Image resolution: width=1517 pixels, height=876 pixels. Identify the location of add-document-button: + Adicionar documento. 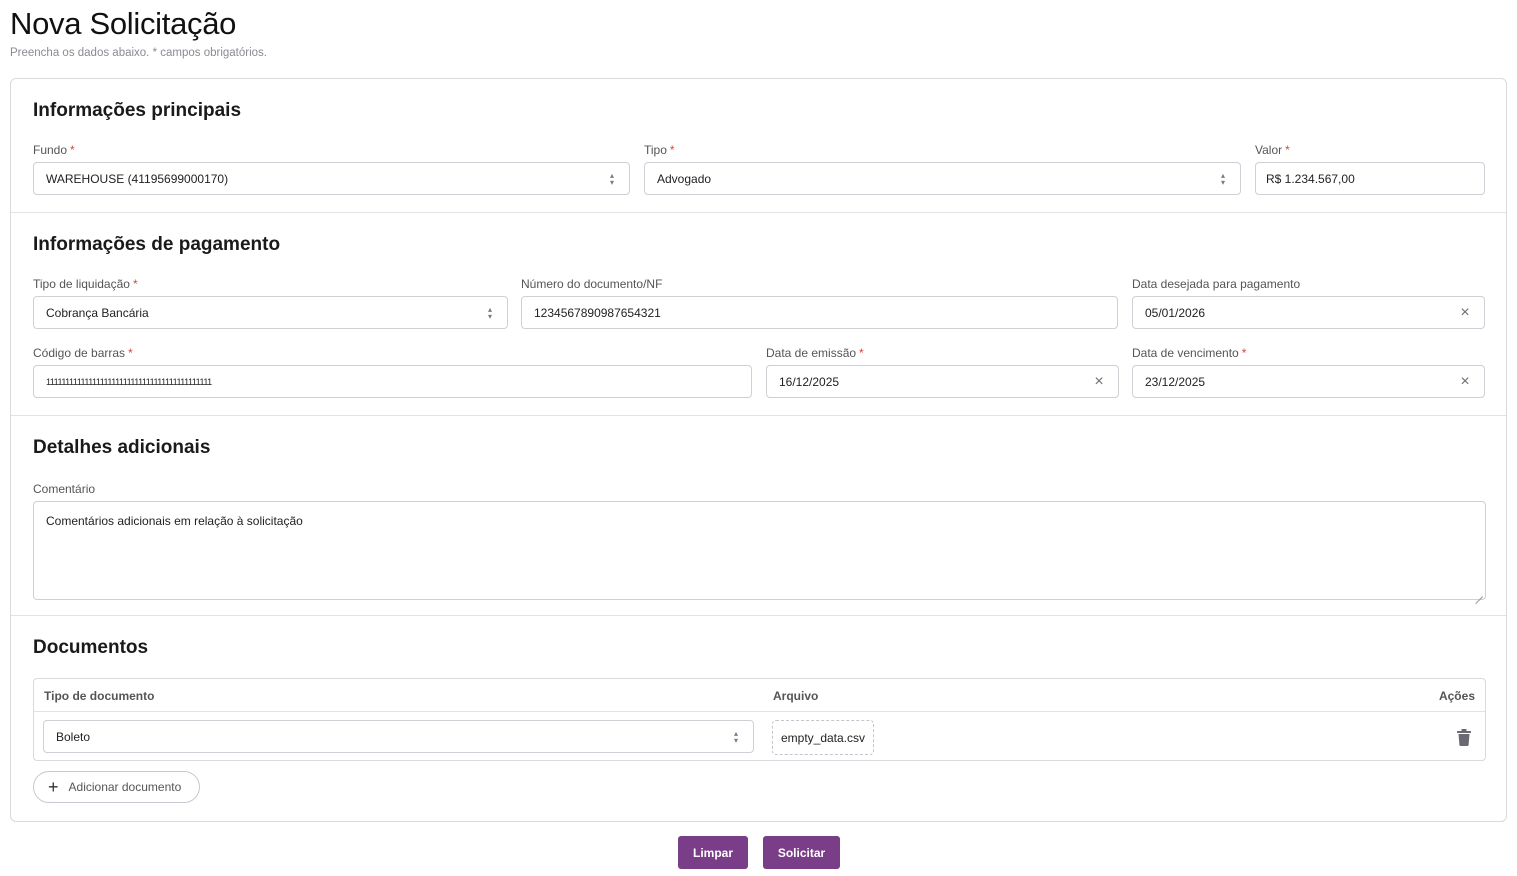
(116, 787).